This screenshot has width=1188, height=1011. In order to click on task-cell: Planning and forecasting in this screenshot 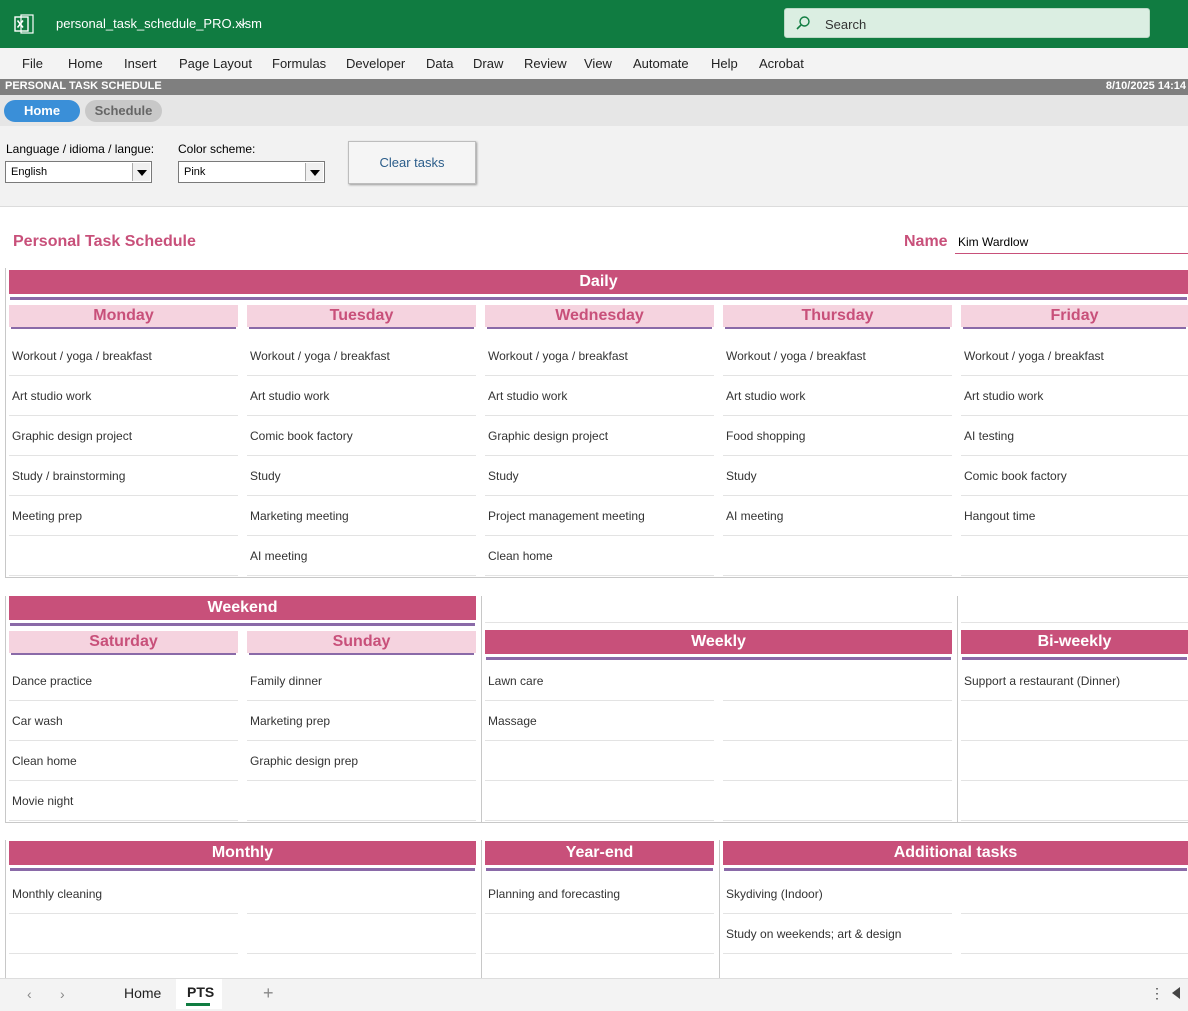, I will do `click(599, 894)`.